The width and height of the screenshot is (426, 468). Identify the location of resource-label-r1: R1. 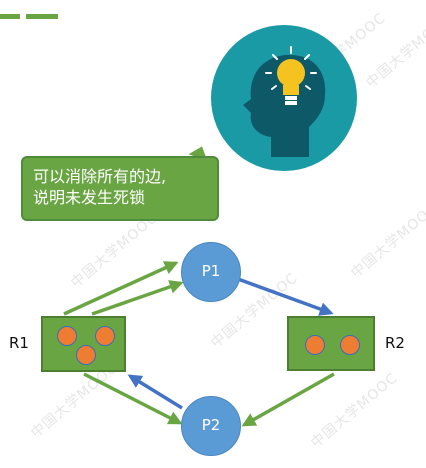
(19, 343).